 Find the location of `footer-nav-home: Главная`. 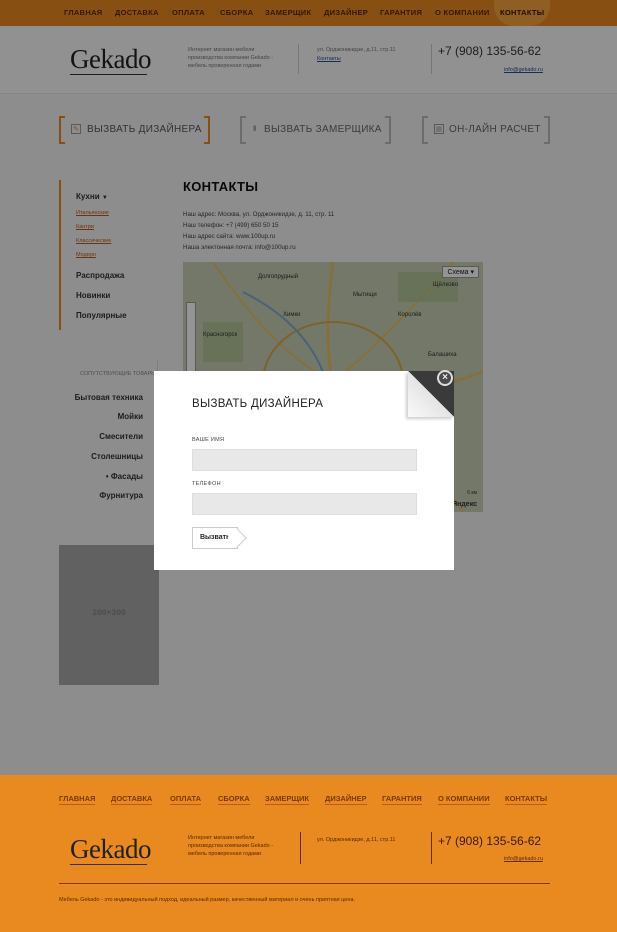

footer-nav-home: Главная is located at coordinates (77, 799).